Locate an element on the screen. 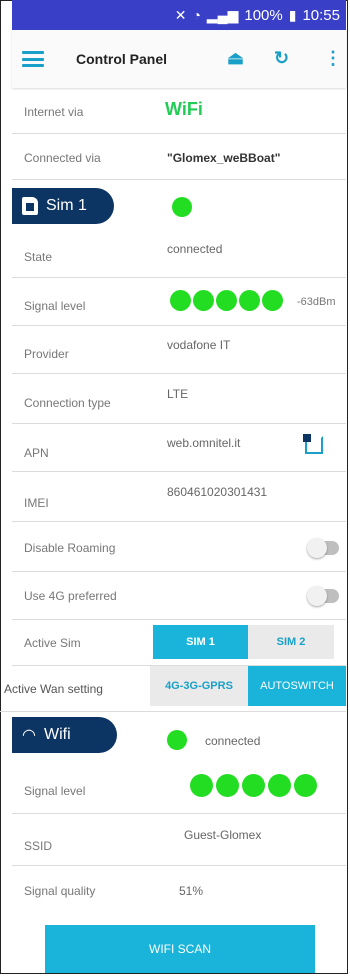 The height and width of the screenshot is (976, 350). app-bar: Control Panel ⏏ ↻ ⋮ is located at coordinates (179, 59).